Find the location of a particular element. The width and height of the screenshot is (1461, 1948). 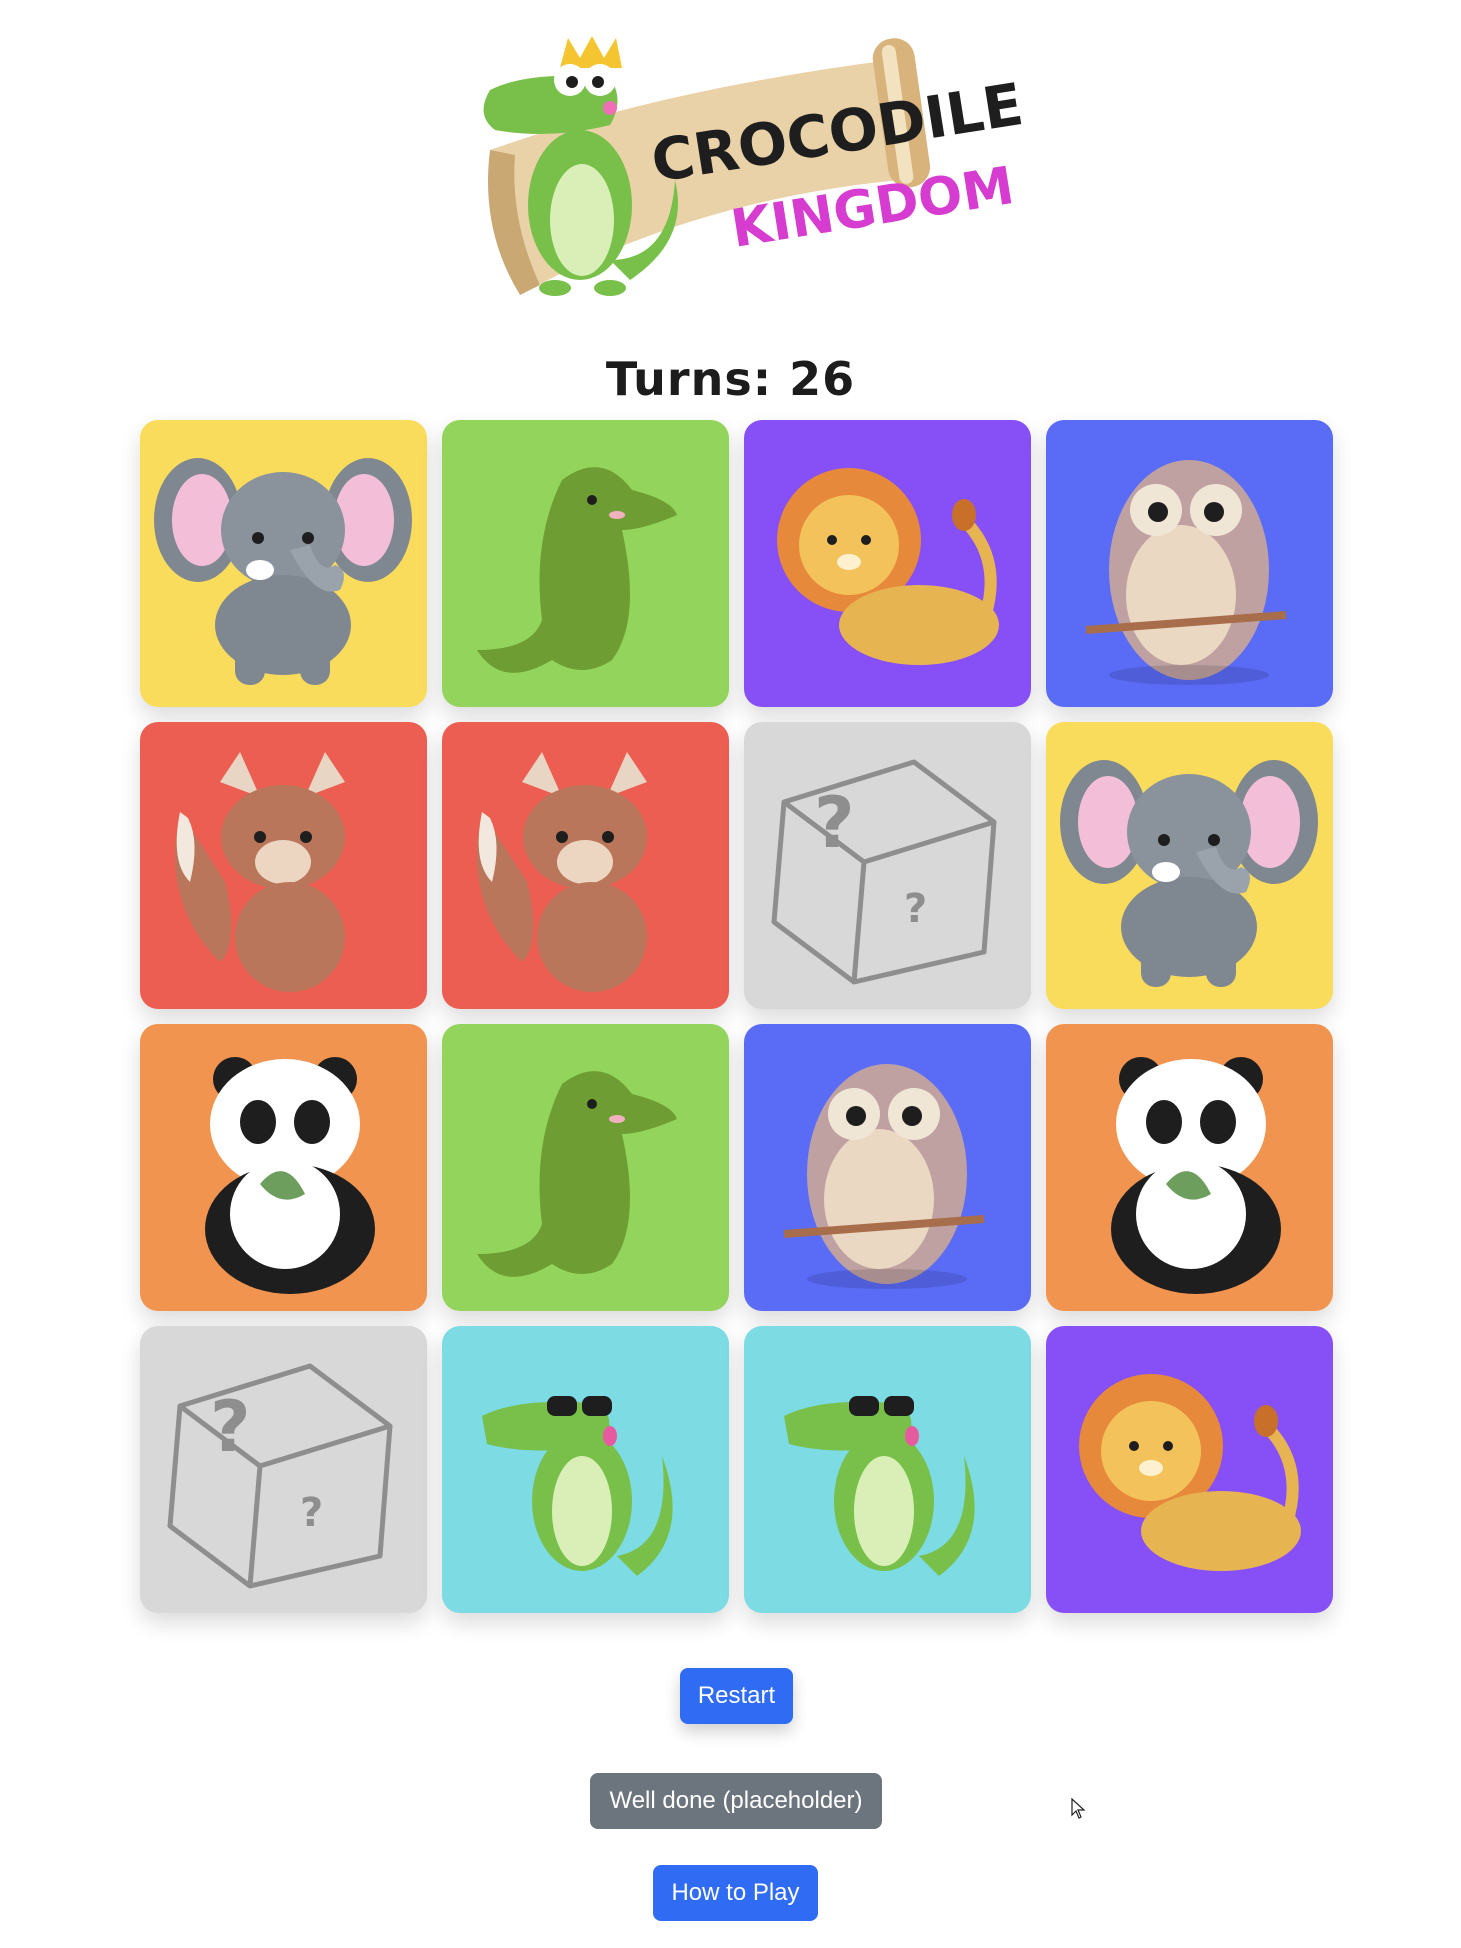

card-2-crocodile is located at coordinates (585, 563).